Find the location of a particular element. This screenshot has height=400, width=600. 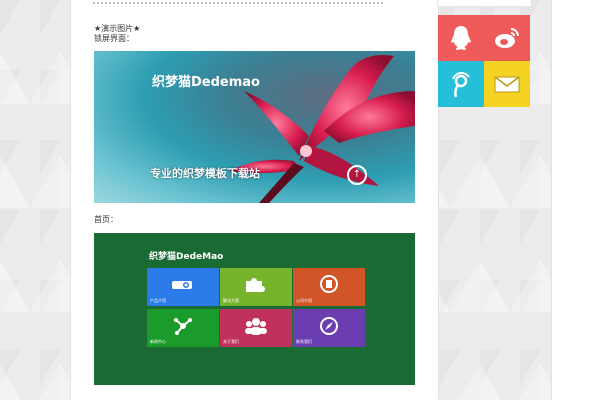

tile-label: 产品介绍 is located at coordinates (158, 300).